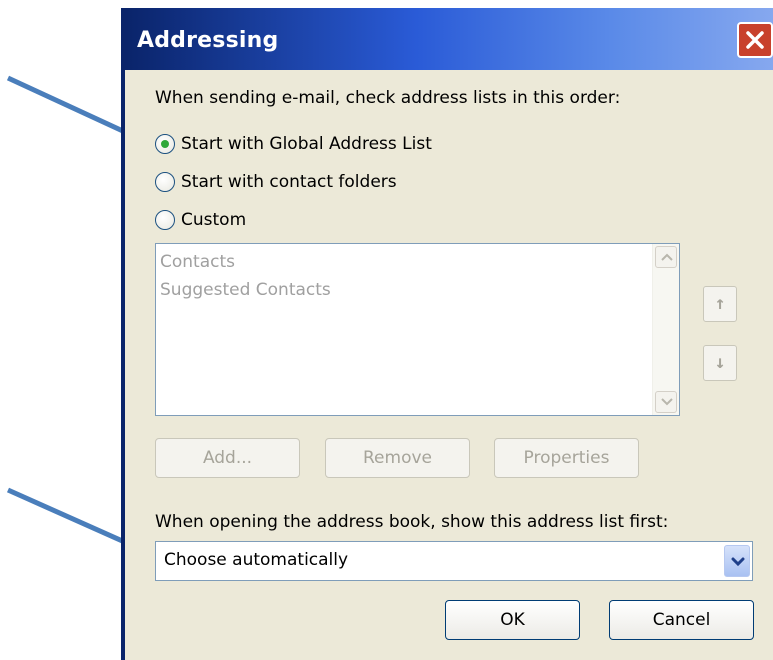 Image resolution: width=773 pixels, height=660 pixels. I want to click on chevron-up-icon, so click(667, 257).